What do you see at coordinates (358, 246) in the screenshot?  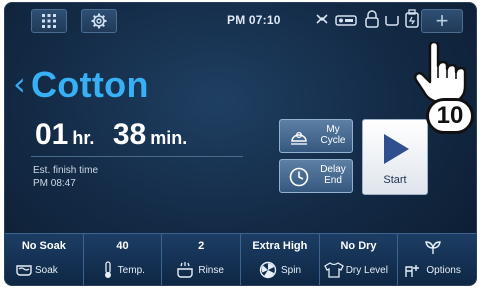 I see `option-value: No Dry` at bounding box center [358, 246].